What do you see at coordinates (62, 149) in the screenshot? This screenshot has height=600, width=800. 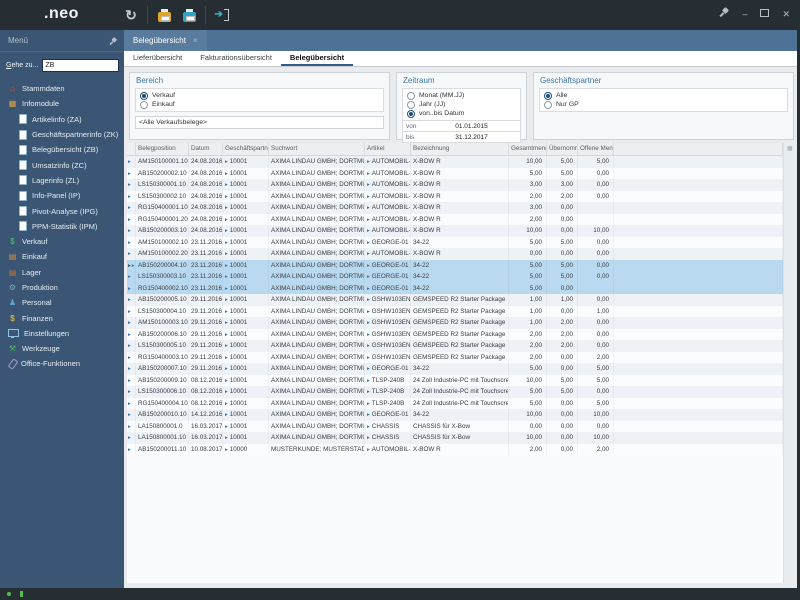 I see `sidebar-item-beleguebersicht: Belegübersicht (ZB)` at bounding box center [62, 149].